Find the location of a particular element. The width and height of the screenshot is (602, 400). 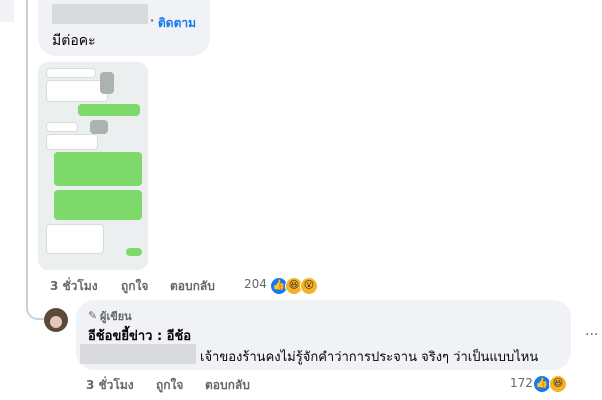

reply-time: 3 ชั่วโมง is located at coordinates (110, 385).